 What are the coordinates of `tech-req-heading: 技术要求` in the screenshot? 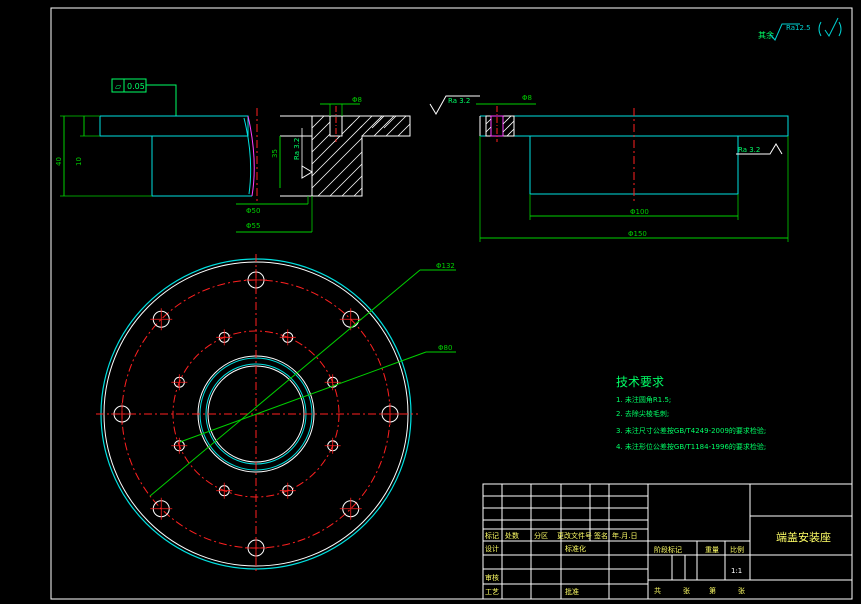 It's located at (640, 382).